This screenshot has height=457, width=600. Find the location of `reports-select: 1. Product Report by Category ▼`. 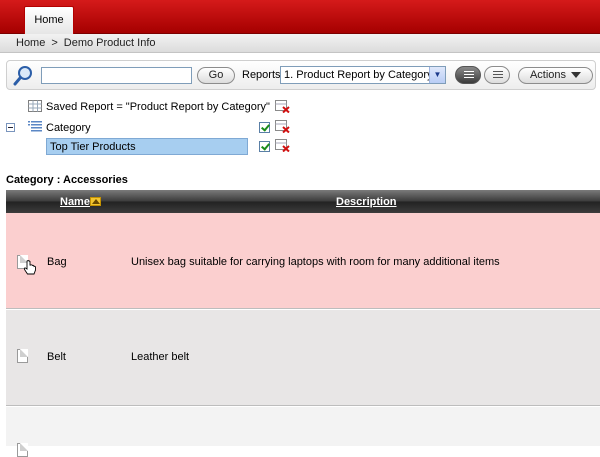

reports-select: 1. Product Report by Category ▼ is located at coordinates (363, 75).